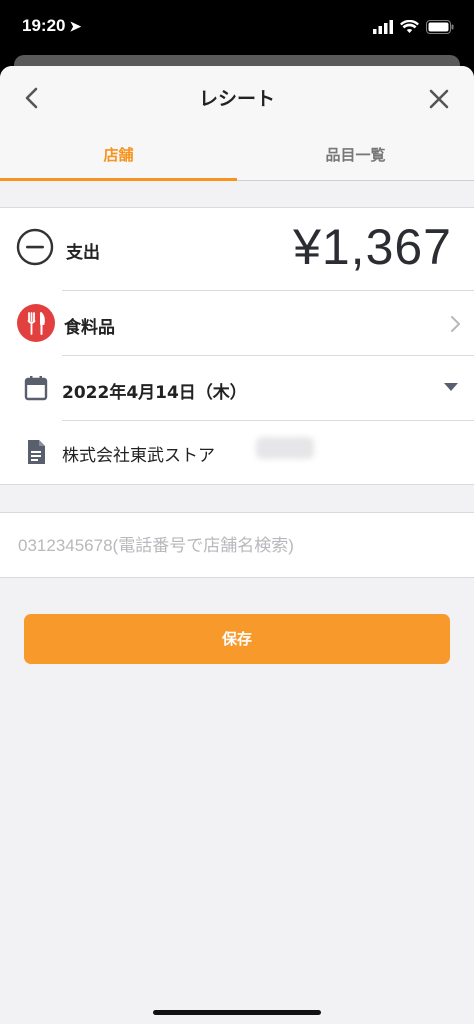 The height and width of the screenshot is (1024, 474). Describe the element at coordinates (237, 639) in the screenshot. I see `save-button: 保存` at that location.